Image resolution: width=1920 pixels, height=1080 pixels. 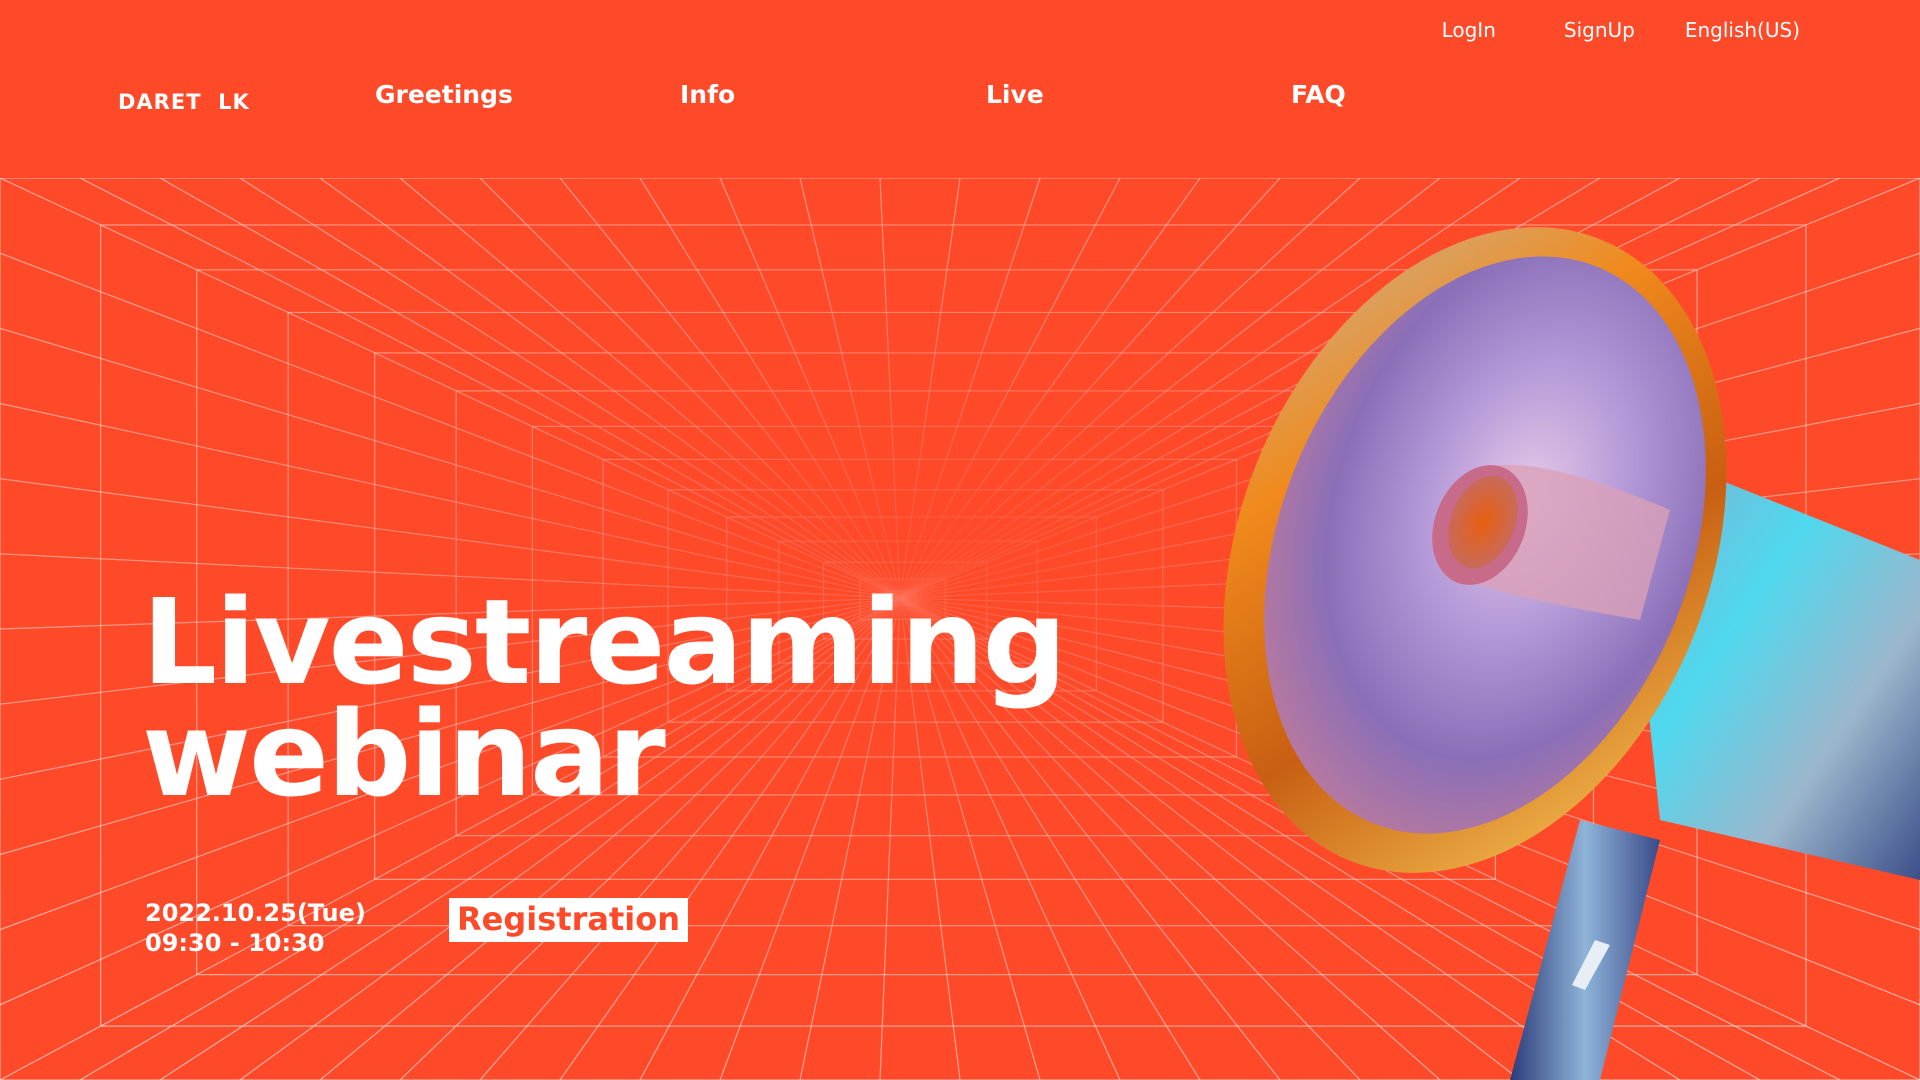 What do you see at coordinates (1585, 950) in the screenshot?
I see `megaphone-handle` at bounding box center [1585, 950].